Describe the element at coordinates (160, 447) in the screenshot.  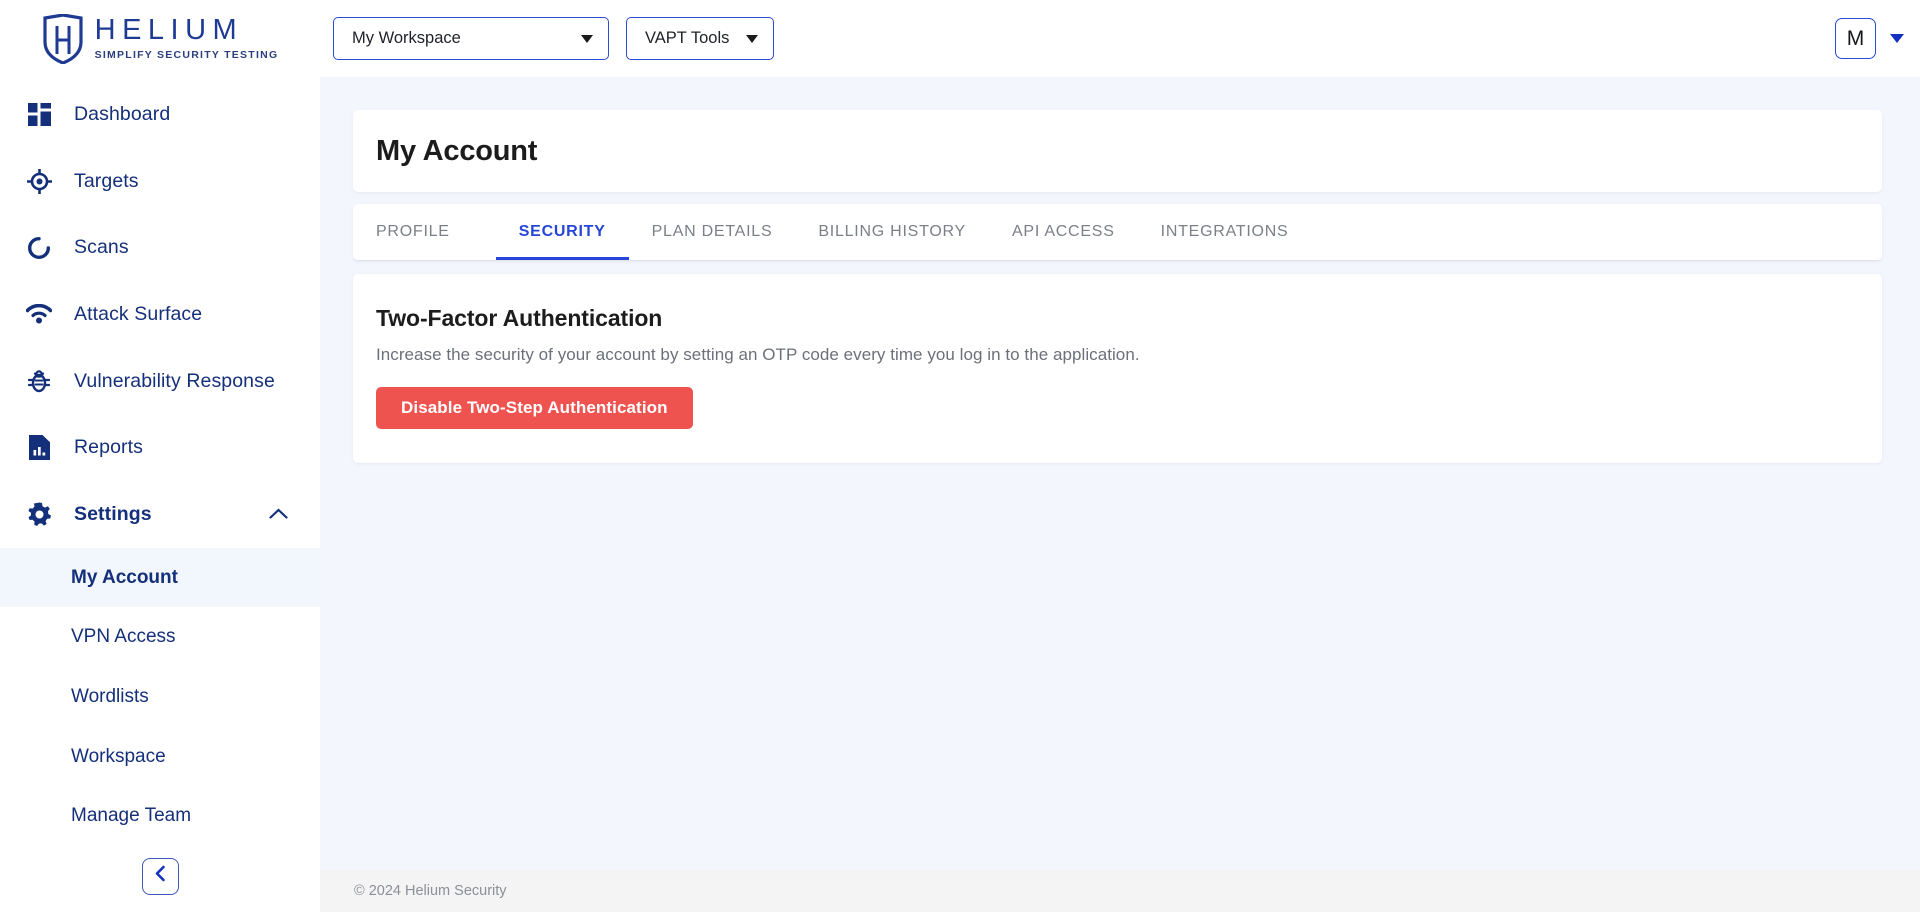
I see `sidebar-item-reports: Reports` at that location.